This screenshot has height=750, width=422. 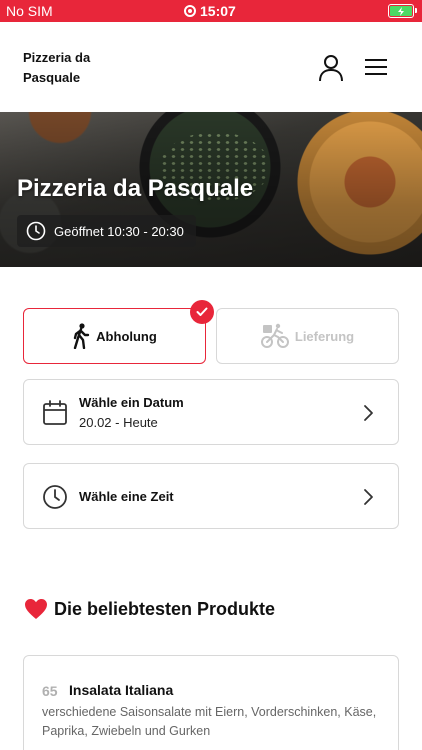 I want to click on product-name: Insalata Italiana, so click(x=121, y=690).